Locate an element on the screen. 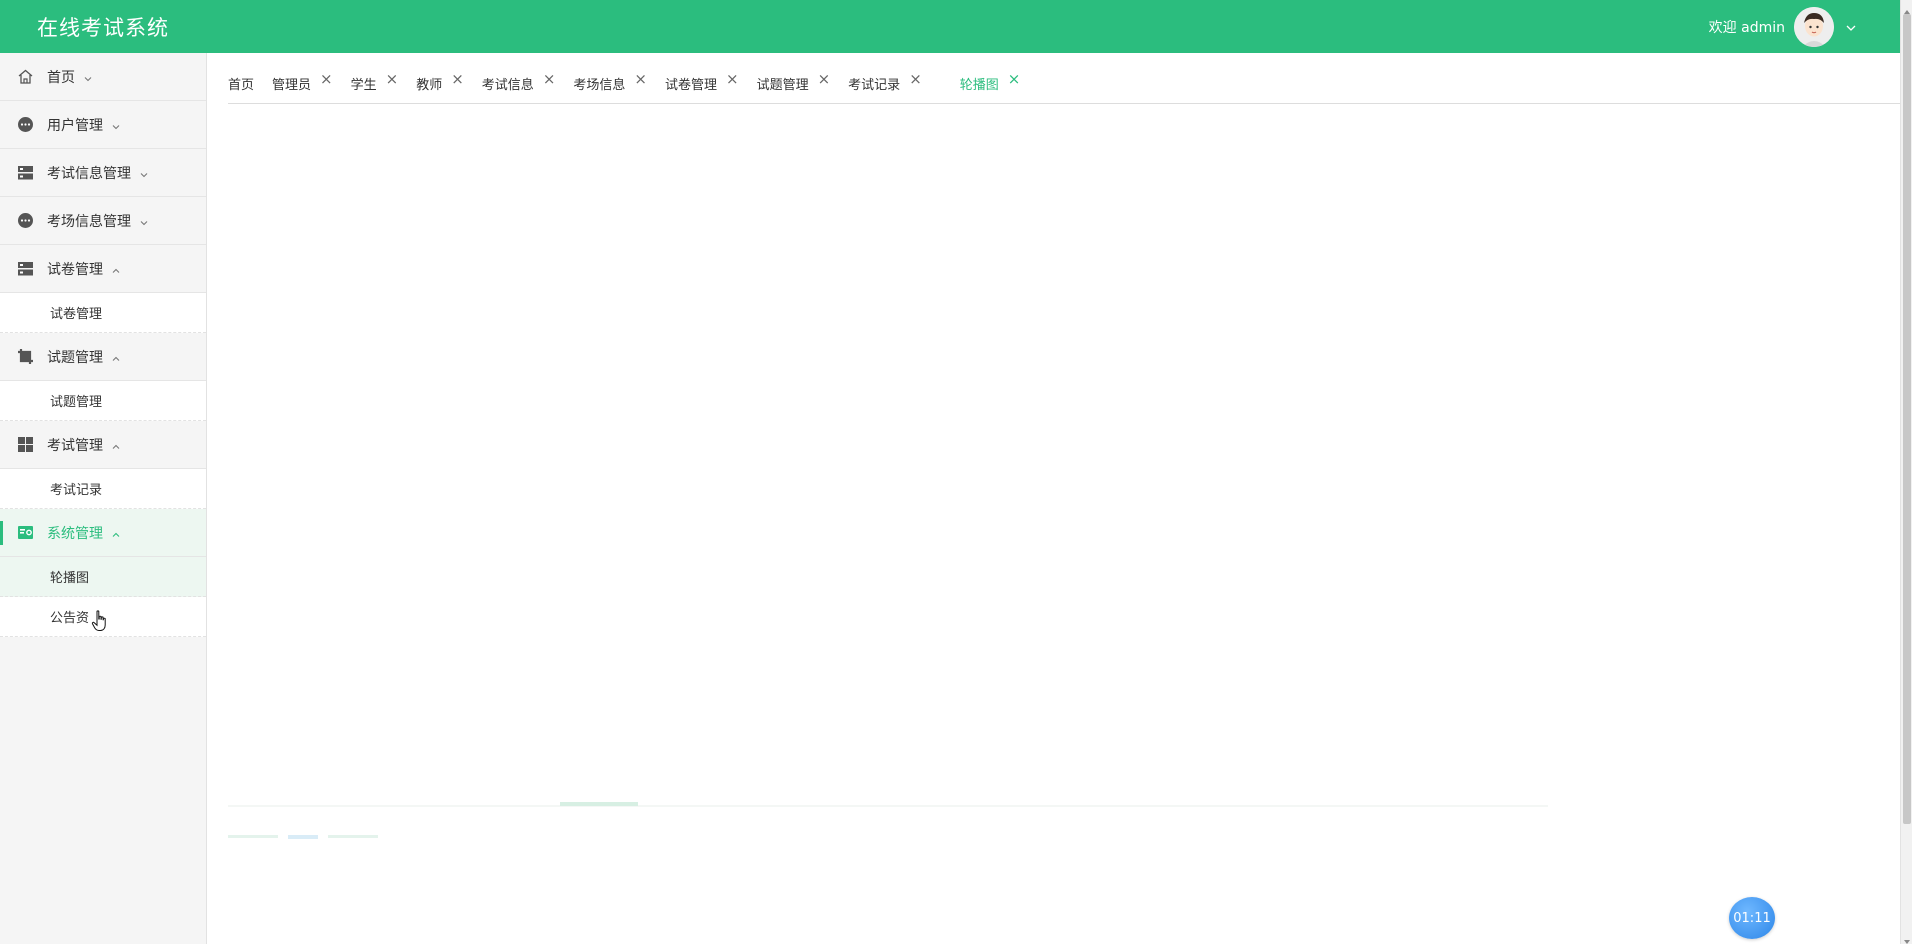  tab-label: 考试信息 is located at coordinates (507, 85).